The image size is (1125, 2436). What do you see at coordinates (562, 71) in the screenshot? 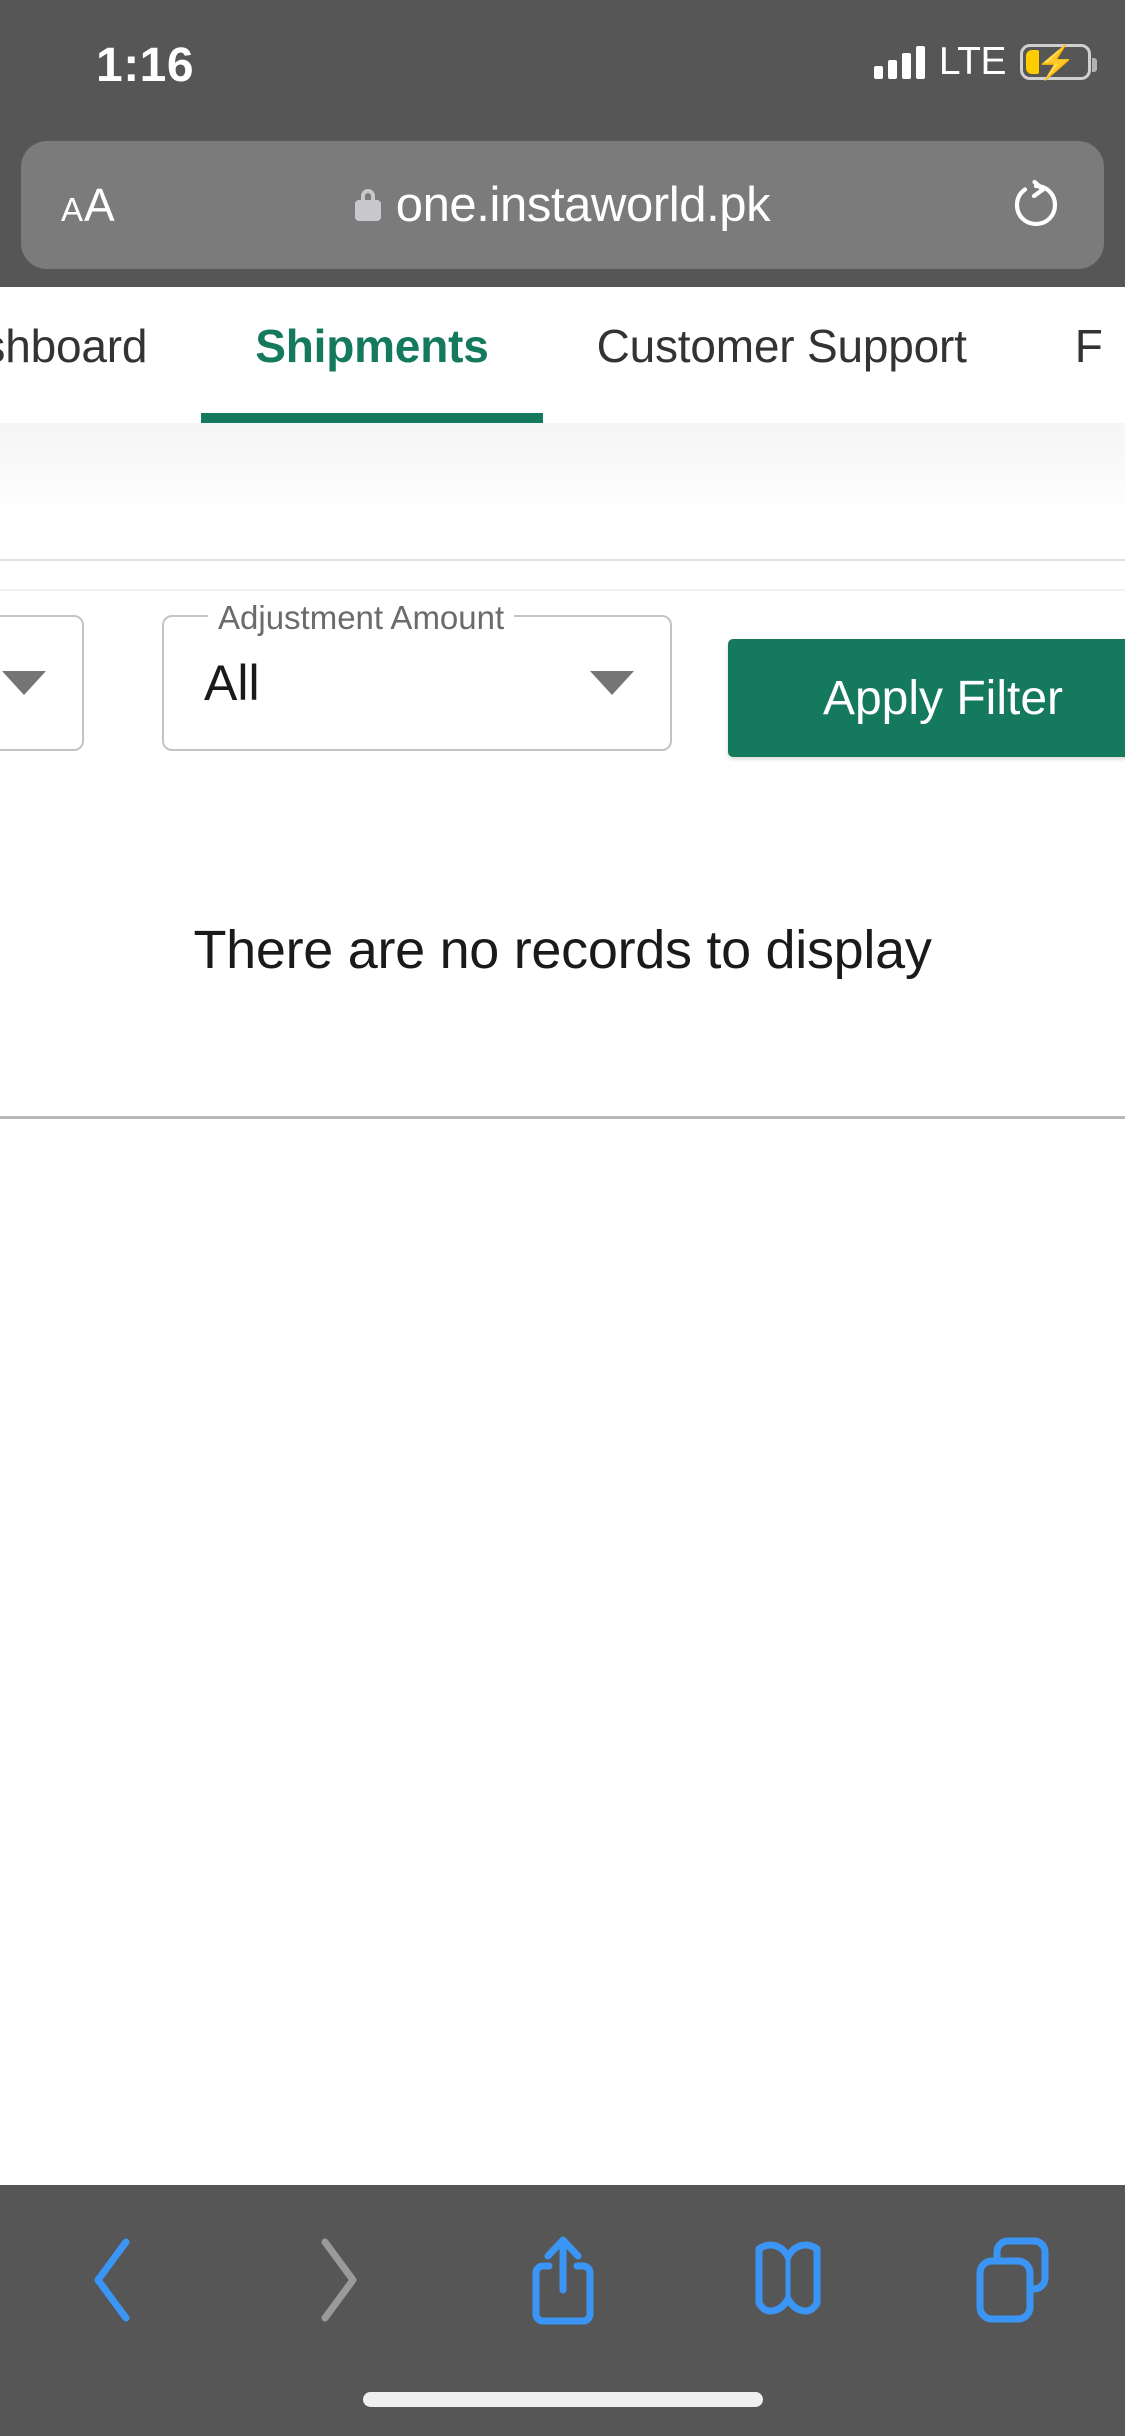
I see `status-bar: 1:16 LTE ⚡` at bounding box center [562, 71].